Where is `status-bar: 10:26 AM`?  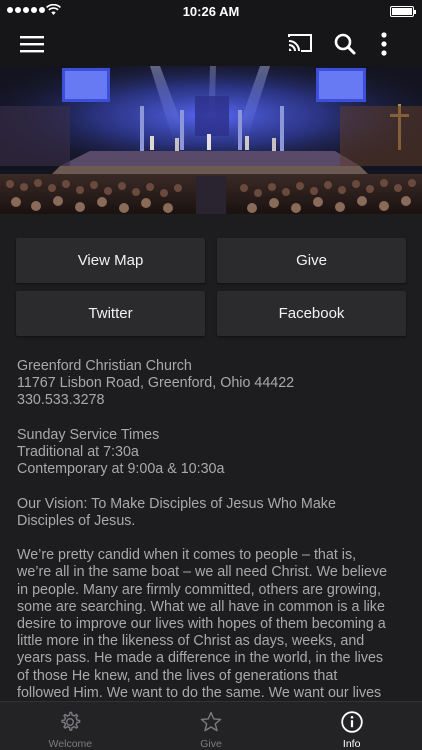
status-bar: 10:26 AM is located at coordinates (211, 11).